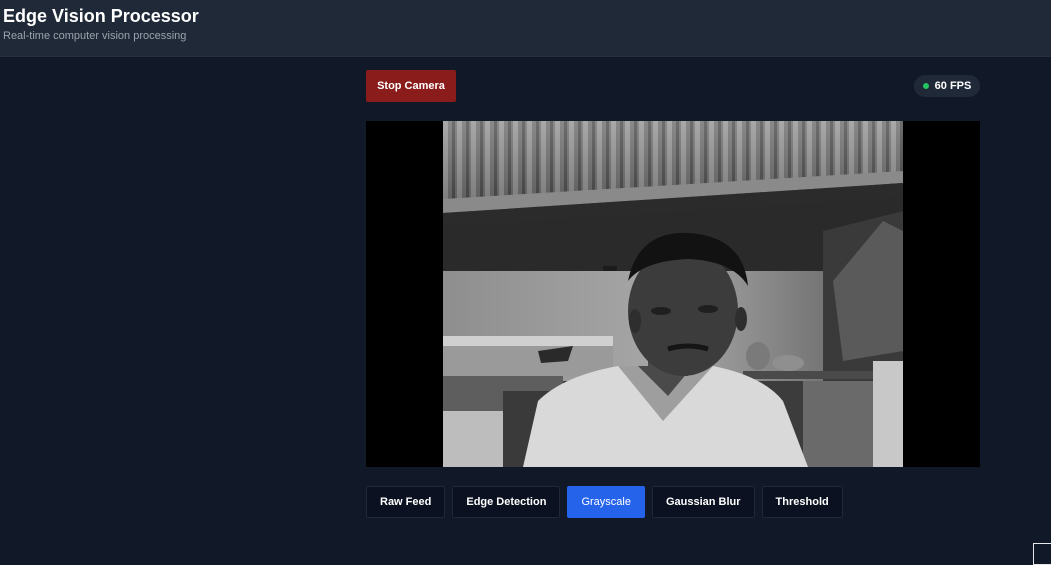 This screenshot has height=565, width=1051. Describe the element at coordinates (95, 36) in the screenshot. I see `app-subtitle: Real-time computer vision processing` at that location.